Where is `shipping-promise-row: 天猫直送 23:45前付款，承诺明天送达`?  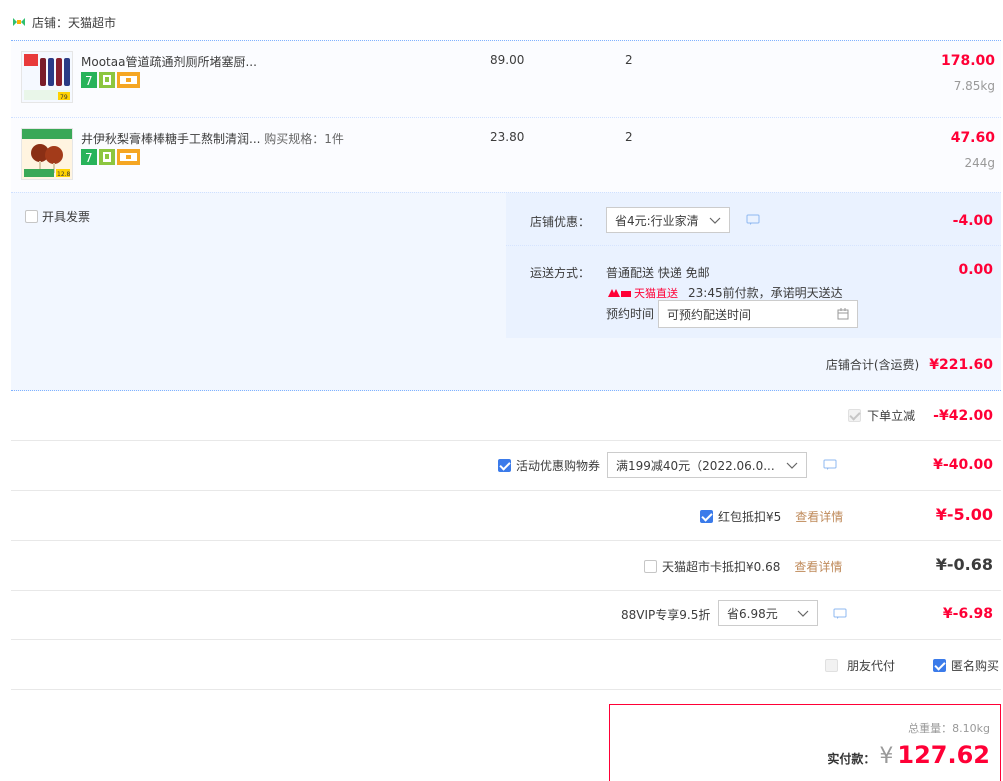 shipping-promise-row: 天猫直送 23:45前付款，承诺明天送达 is located at coordinates (724, 292).